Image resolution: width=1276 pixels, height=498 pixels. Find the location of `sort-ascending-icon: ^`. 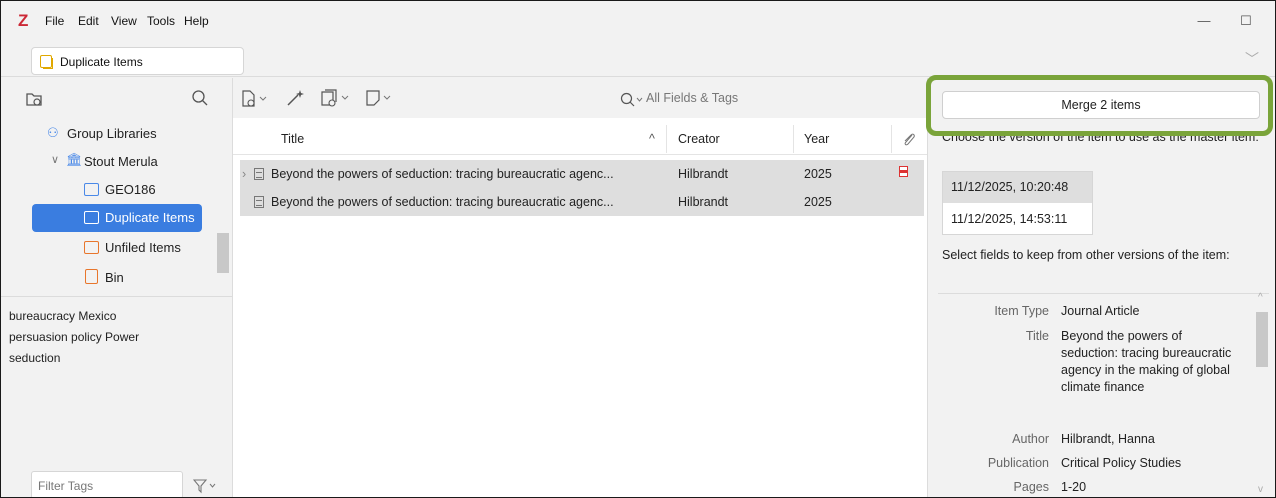

sort-ascending-icon: ^ is located at coordinates (652, 139).